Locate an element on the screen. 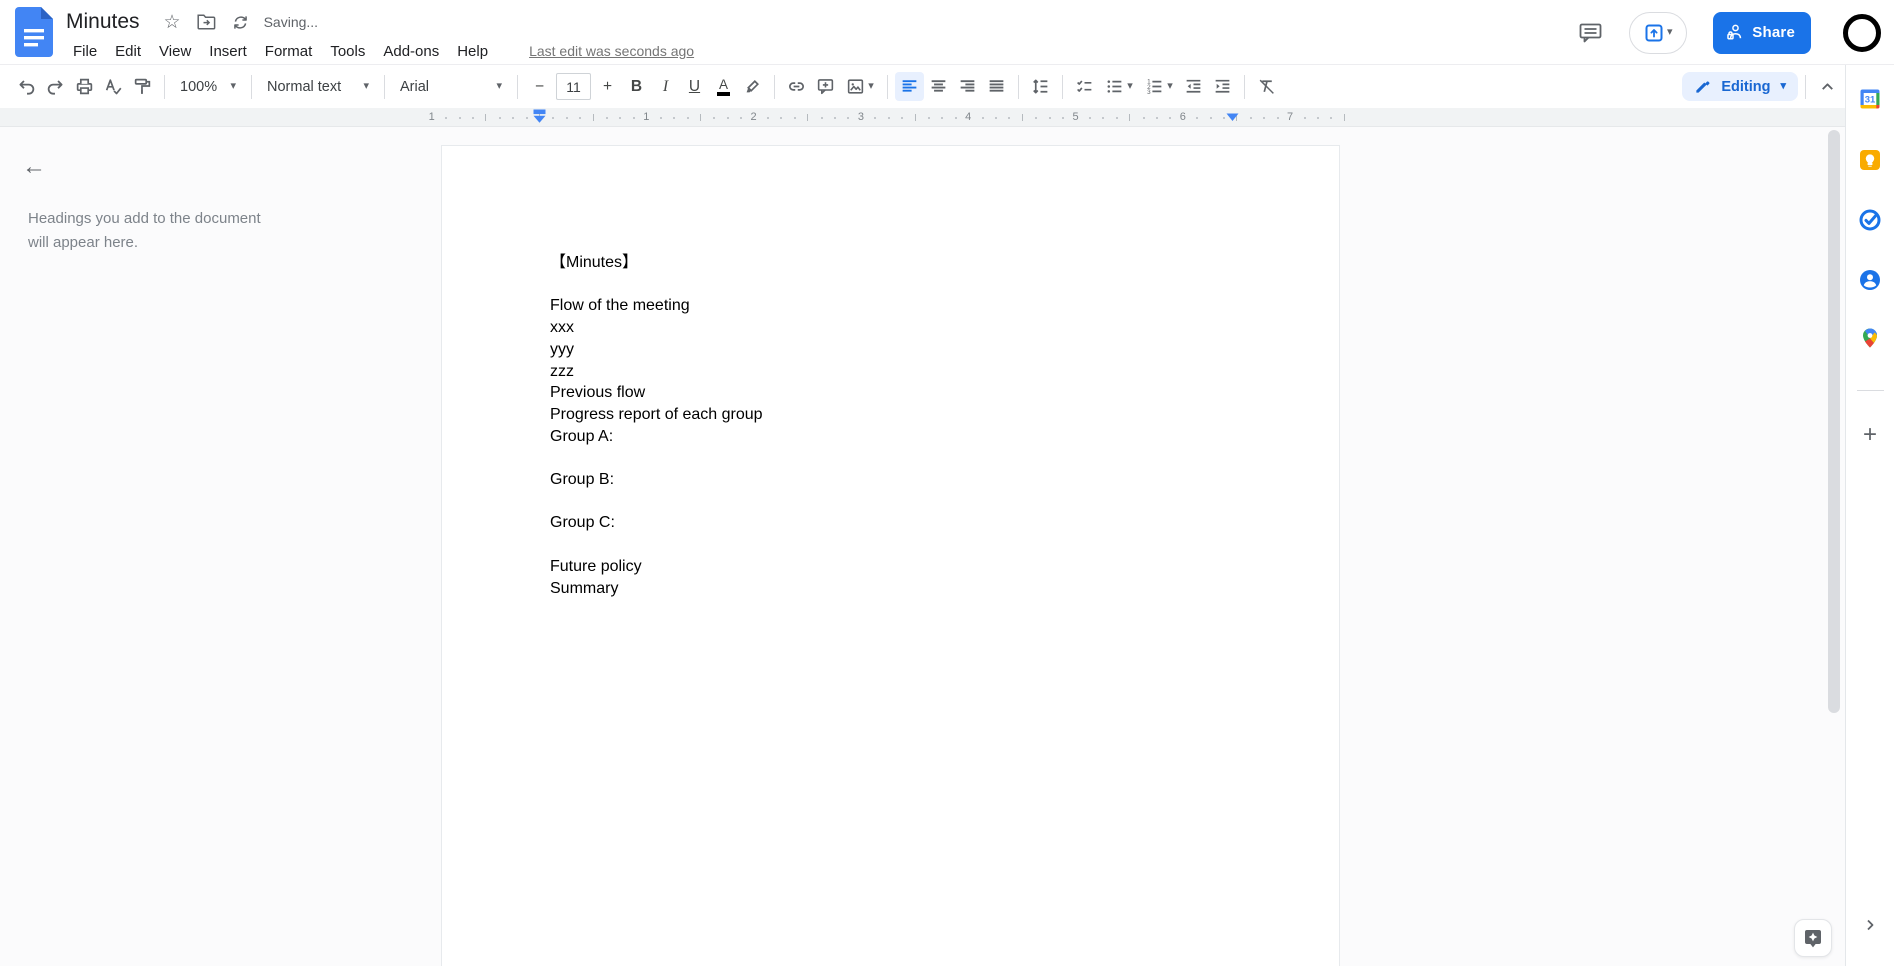 This screenshot has height=966, width=1894. menu-view: View is located at coordinates (175, 51).